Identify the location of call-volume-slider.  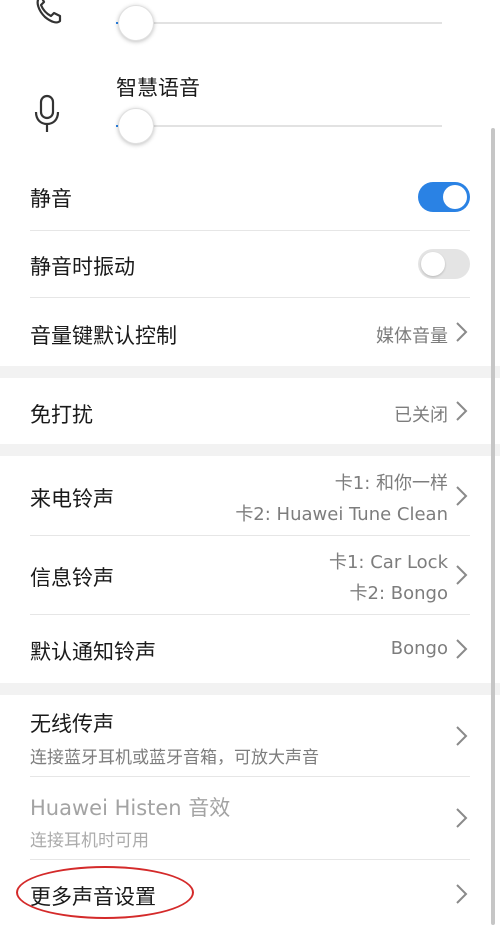
(279, 23).